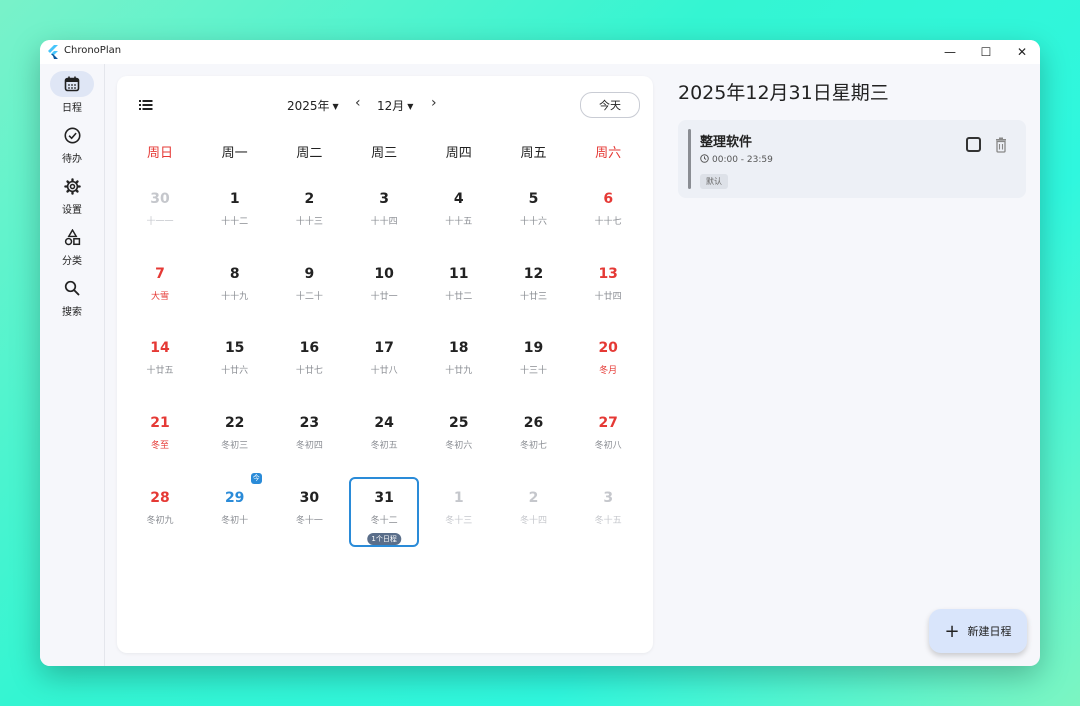 This screenshot has height=706, width=1080. Describe the element at coordinates (726, 142) in the screenshot. I see `event-title: 整理软件` at that location.